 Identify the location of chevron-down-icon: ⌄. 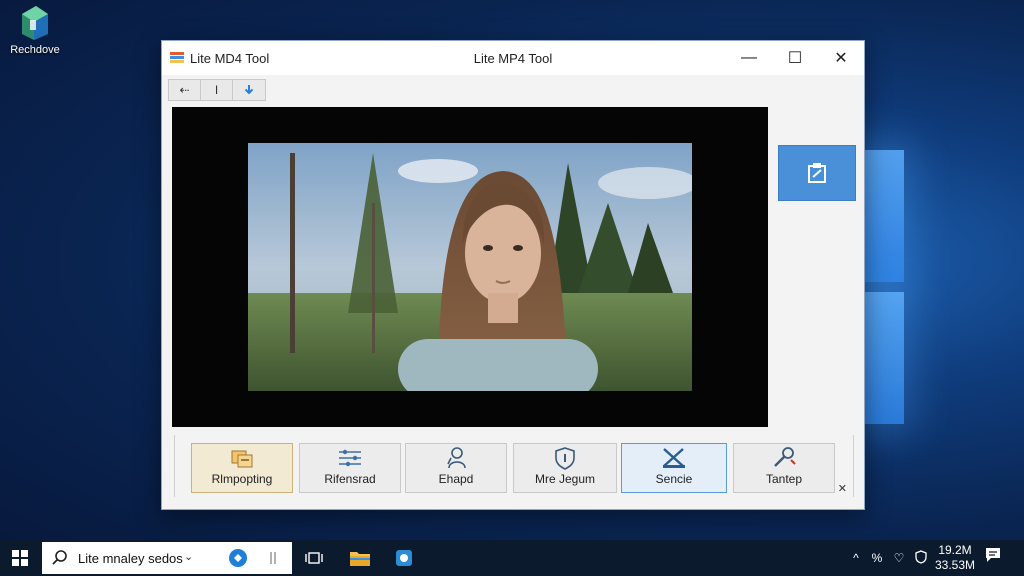
(188, 556).